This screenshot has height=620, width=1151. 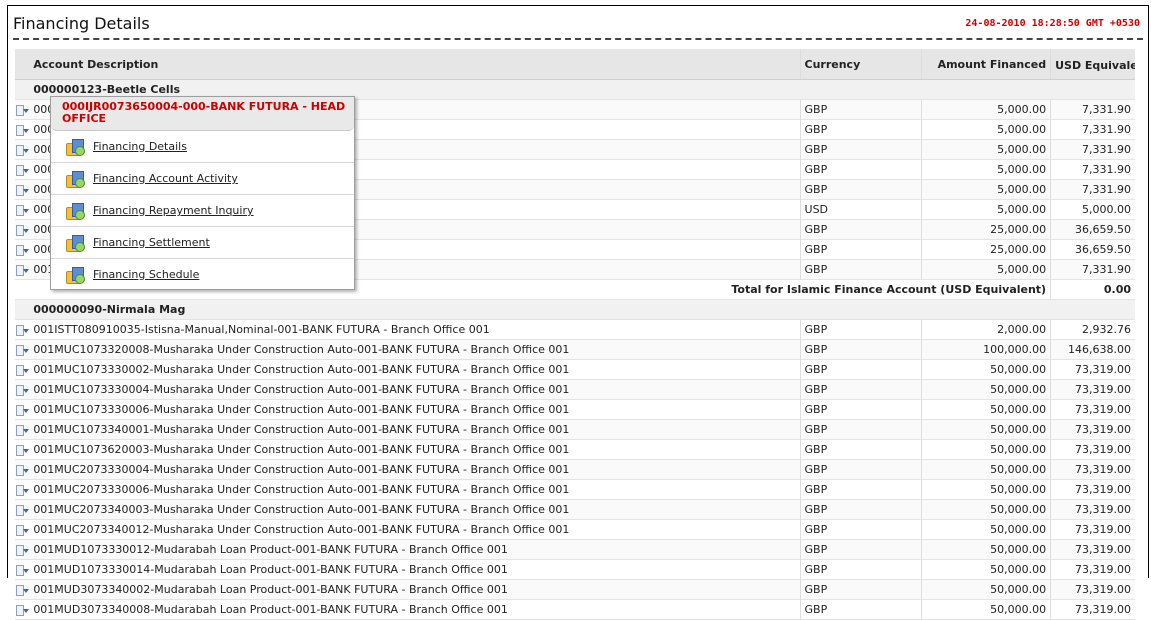 What do you see at coordinates (202, 147) in the screenshot?
I see `context-menu-item: Financing Details` at bounding box center [202, 147].